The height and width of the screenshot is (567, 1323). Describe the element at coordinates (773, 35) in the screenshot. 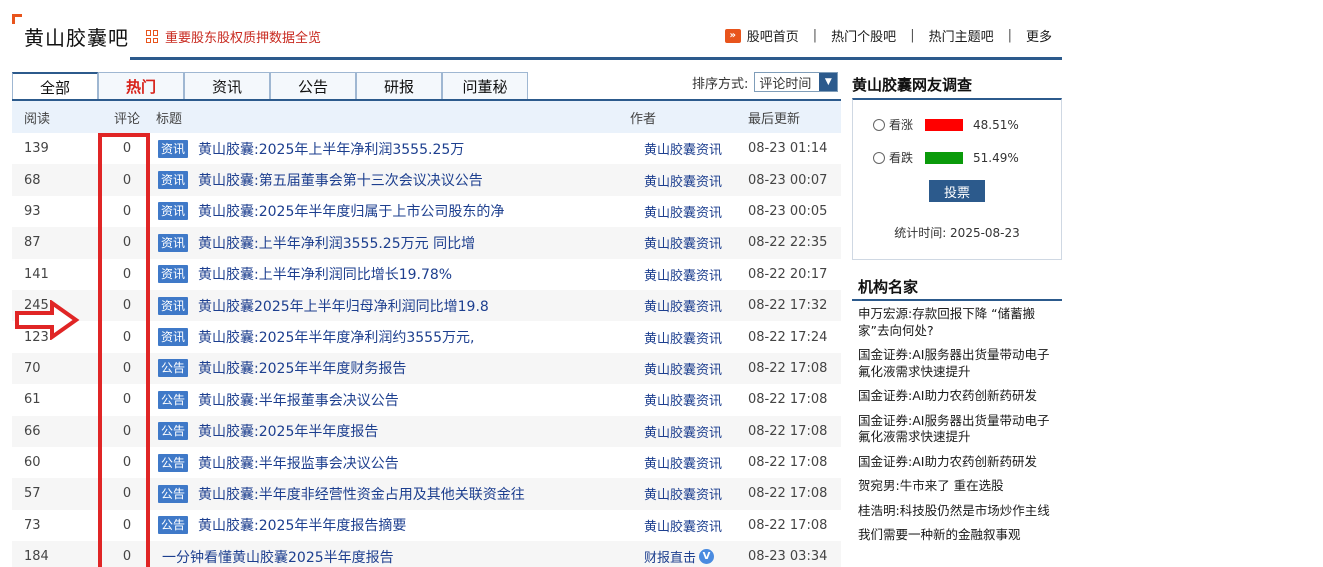

I see `nav-guba-home: 股吧首页` at that location.